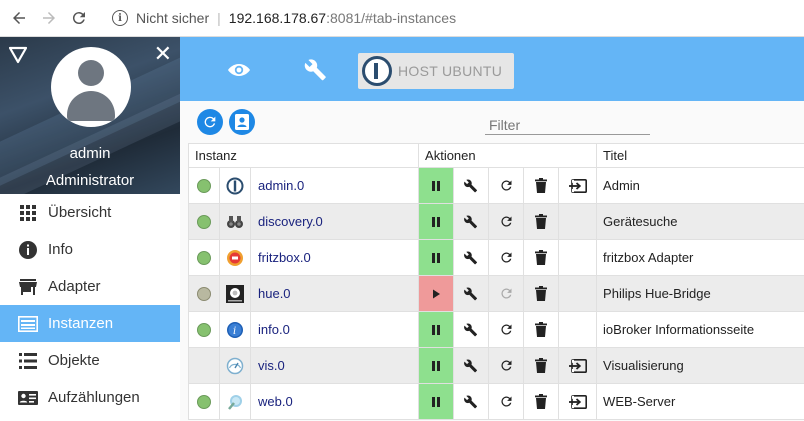 The width and height of the screenshot is (804, 421). I want to click on avatar, so click(91, 87).